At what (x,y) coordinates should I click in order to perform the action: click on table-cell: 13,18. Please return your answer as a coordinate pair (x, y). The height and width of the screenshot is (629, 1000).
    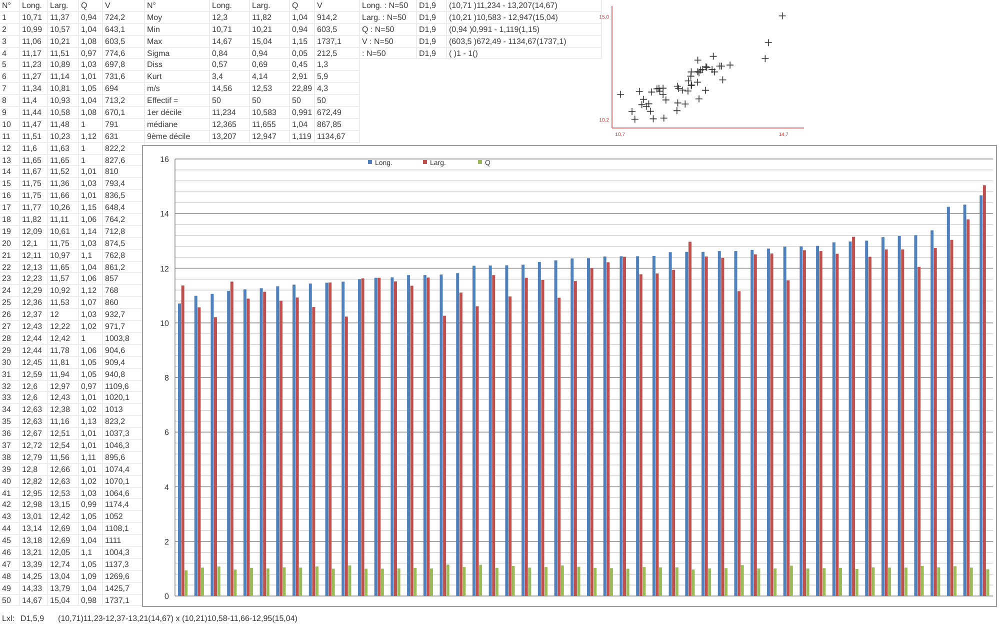
    Looking at the image, I should click on (34, 541).